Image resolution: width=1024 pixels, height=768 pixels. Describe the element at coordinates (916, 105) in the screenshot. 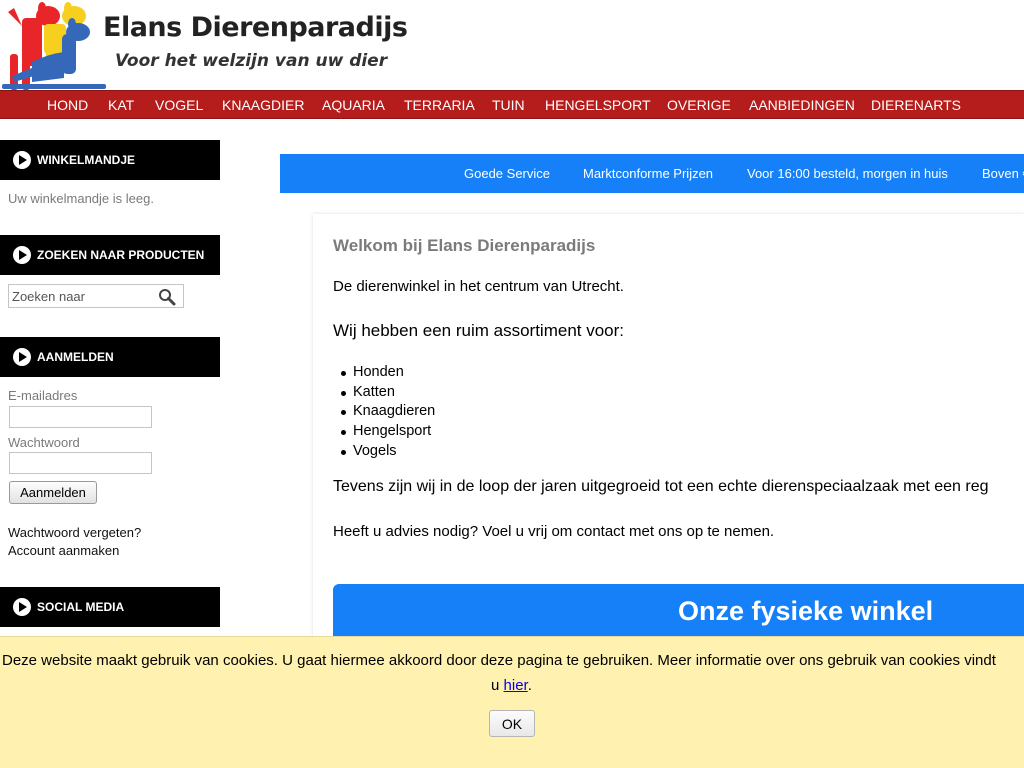

I see `nav-item-dierenarts: DIERENARTS` at that location.